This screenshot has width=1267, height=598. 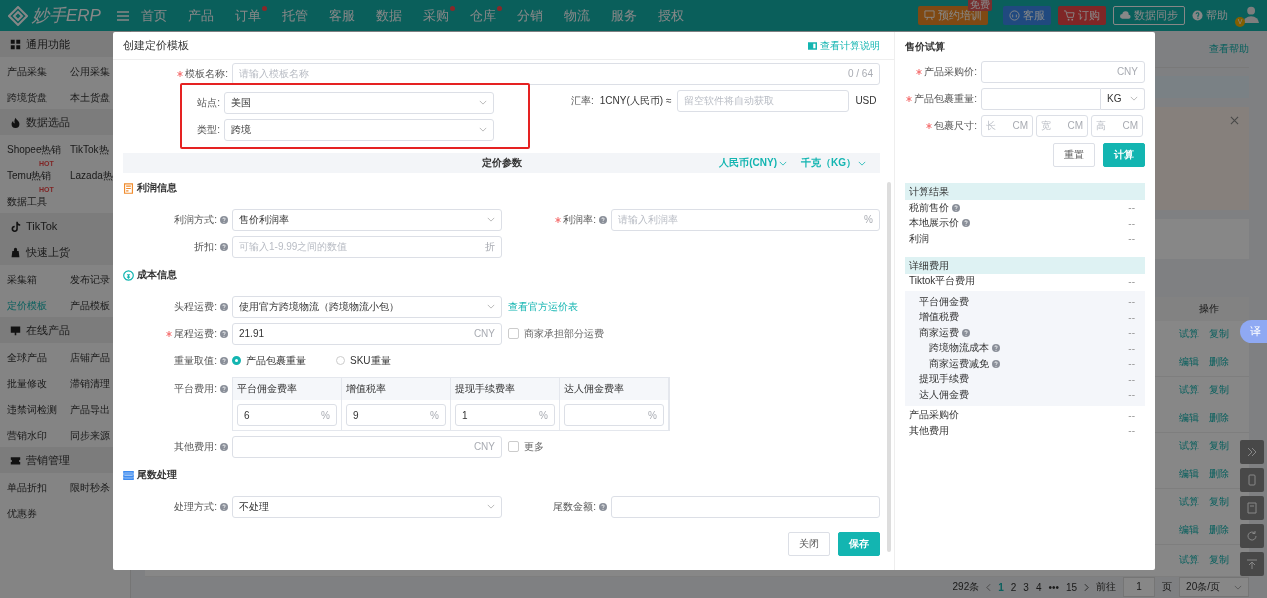 What do you see at coordinates (48, 44) in the screenshot?
I see `group-title: 通用功能` at bounding box center [48, 44].